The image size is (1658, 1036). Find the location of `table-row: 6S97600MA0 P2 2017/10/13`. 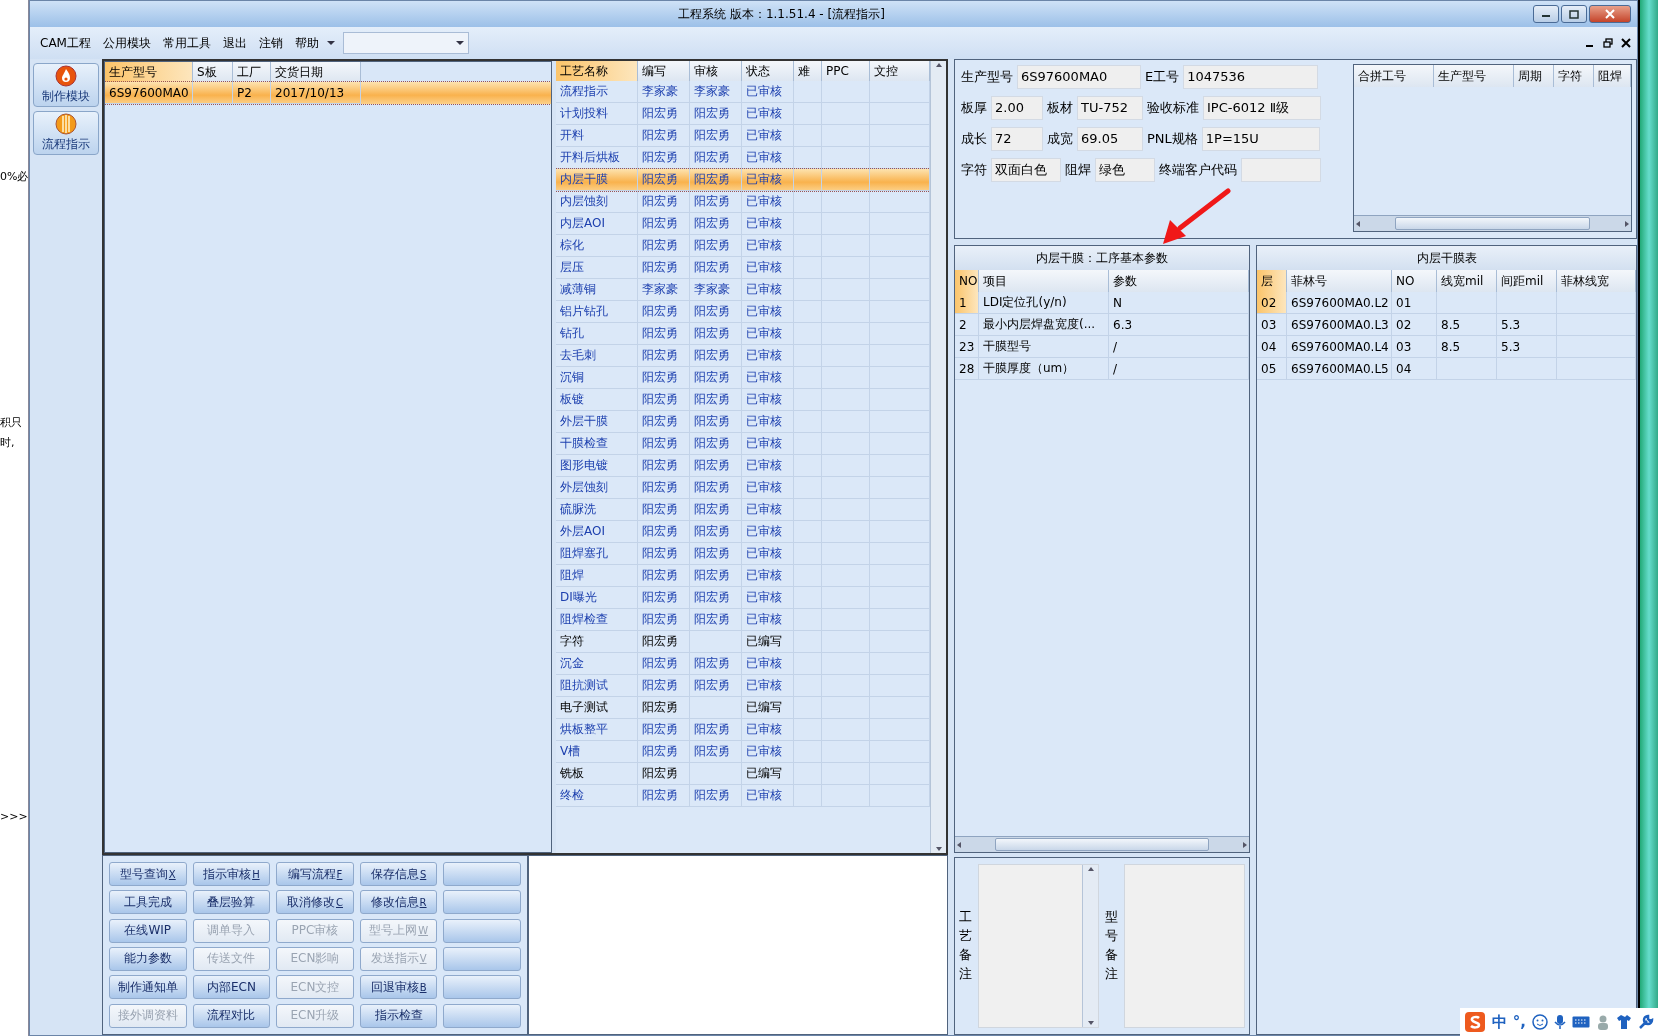

table-row: 6S97600MA0 P2 2017/10/13 is located at coordinates (328, 93).